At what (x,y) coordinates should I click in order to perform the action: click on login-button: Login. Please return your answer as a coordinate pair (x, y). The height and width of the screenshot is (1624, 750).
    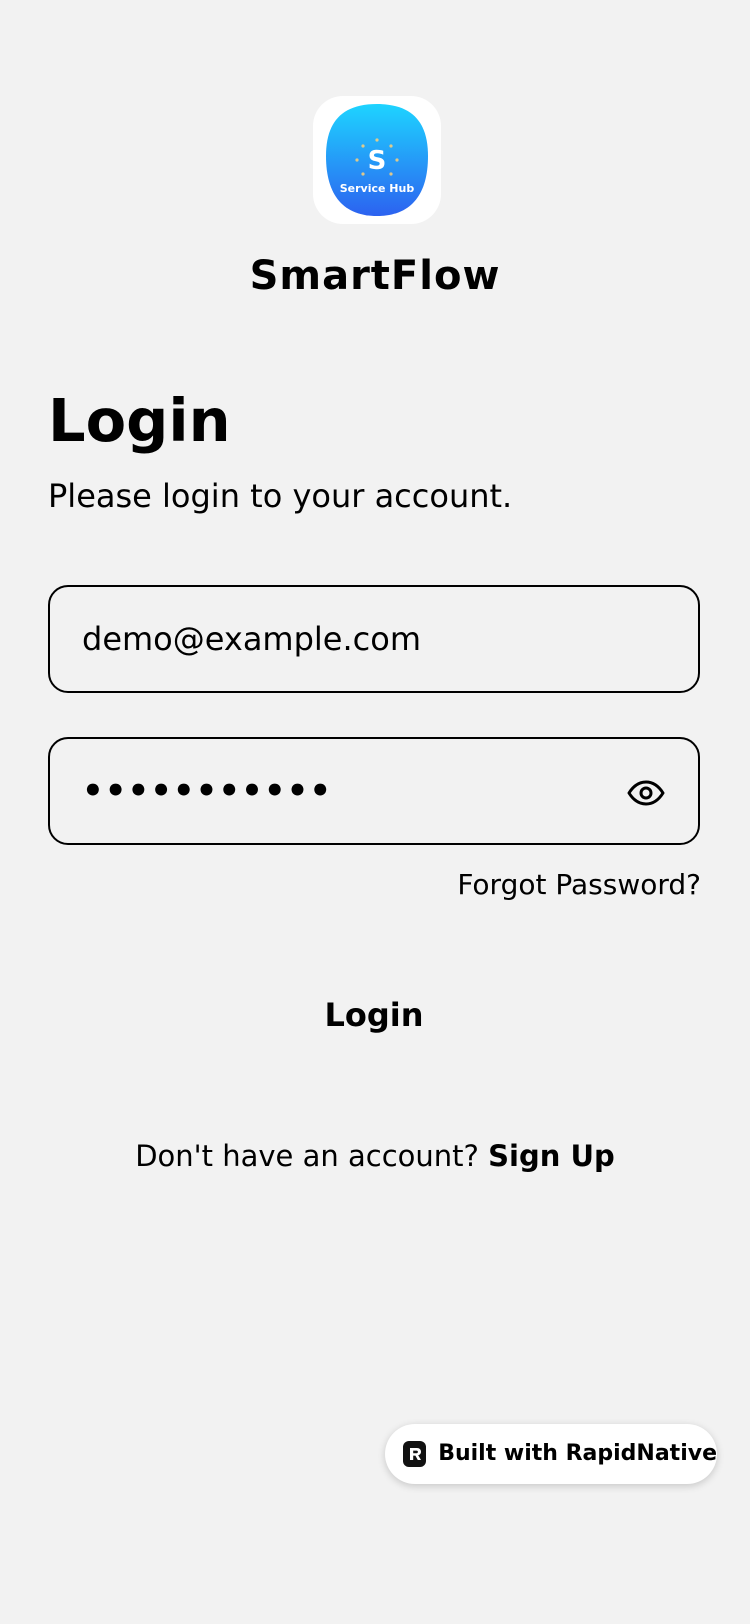
    Looking at the image, I should click on (374, 1015).